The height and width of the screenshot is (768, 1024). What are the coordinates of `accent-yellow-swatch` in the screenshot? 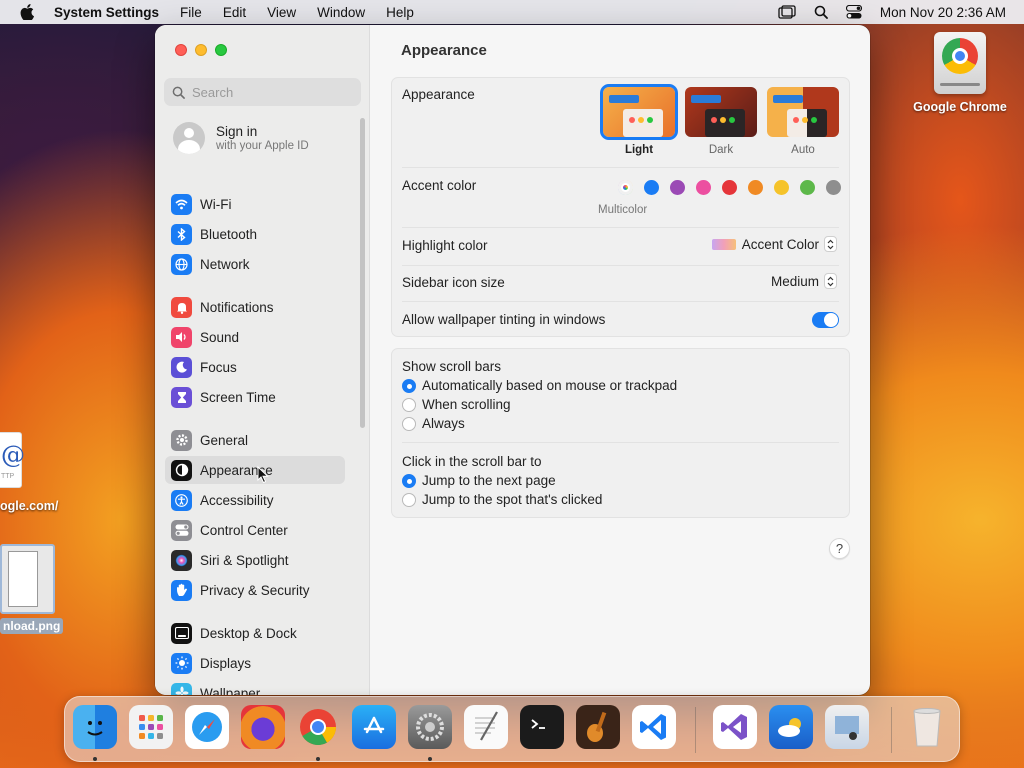 It's located at (781, 187).